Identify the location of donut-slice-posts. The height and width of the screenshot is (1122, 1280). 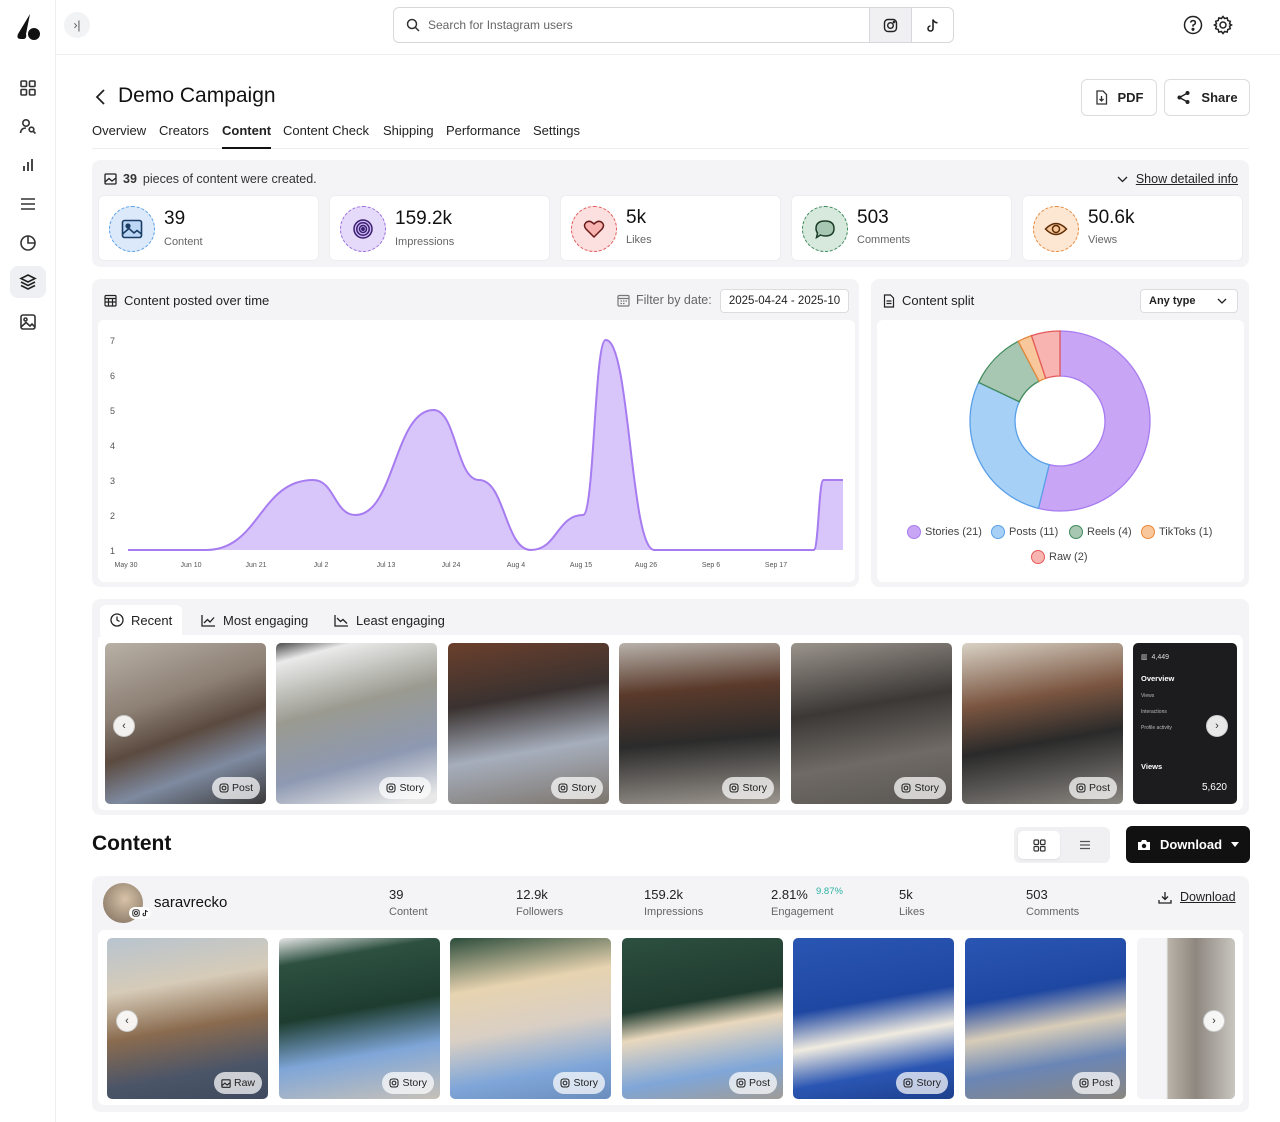
(1010, 445).